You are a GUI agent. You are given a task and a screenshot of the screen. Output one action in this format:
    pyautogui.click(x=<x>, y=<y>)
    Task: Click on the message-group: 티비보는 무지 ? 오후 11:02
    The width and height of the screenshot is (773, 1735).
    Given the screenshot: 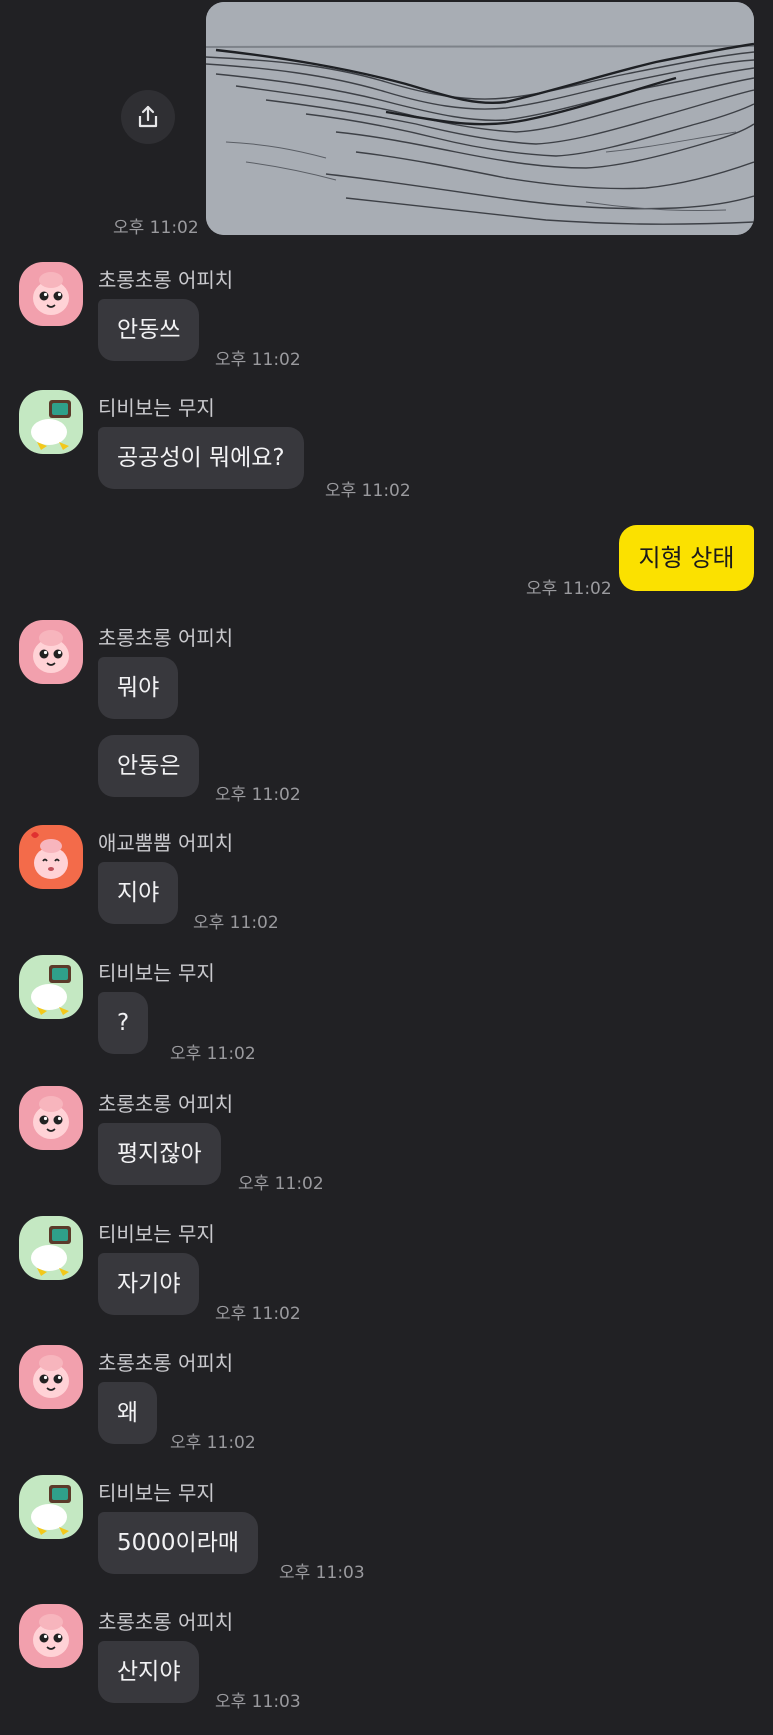 What is the action you would take?
    pyautogui.click(x=386, y=1009)
    